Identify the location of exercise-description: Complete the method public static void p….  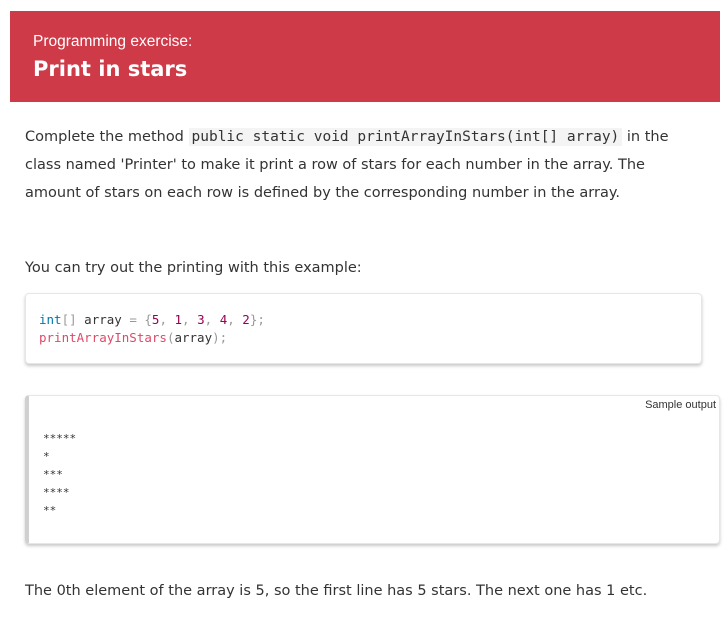
(365, 165).